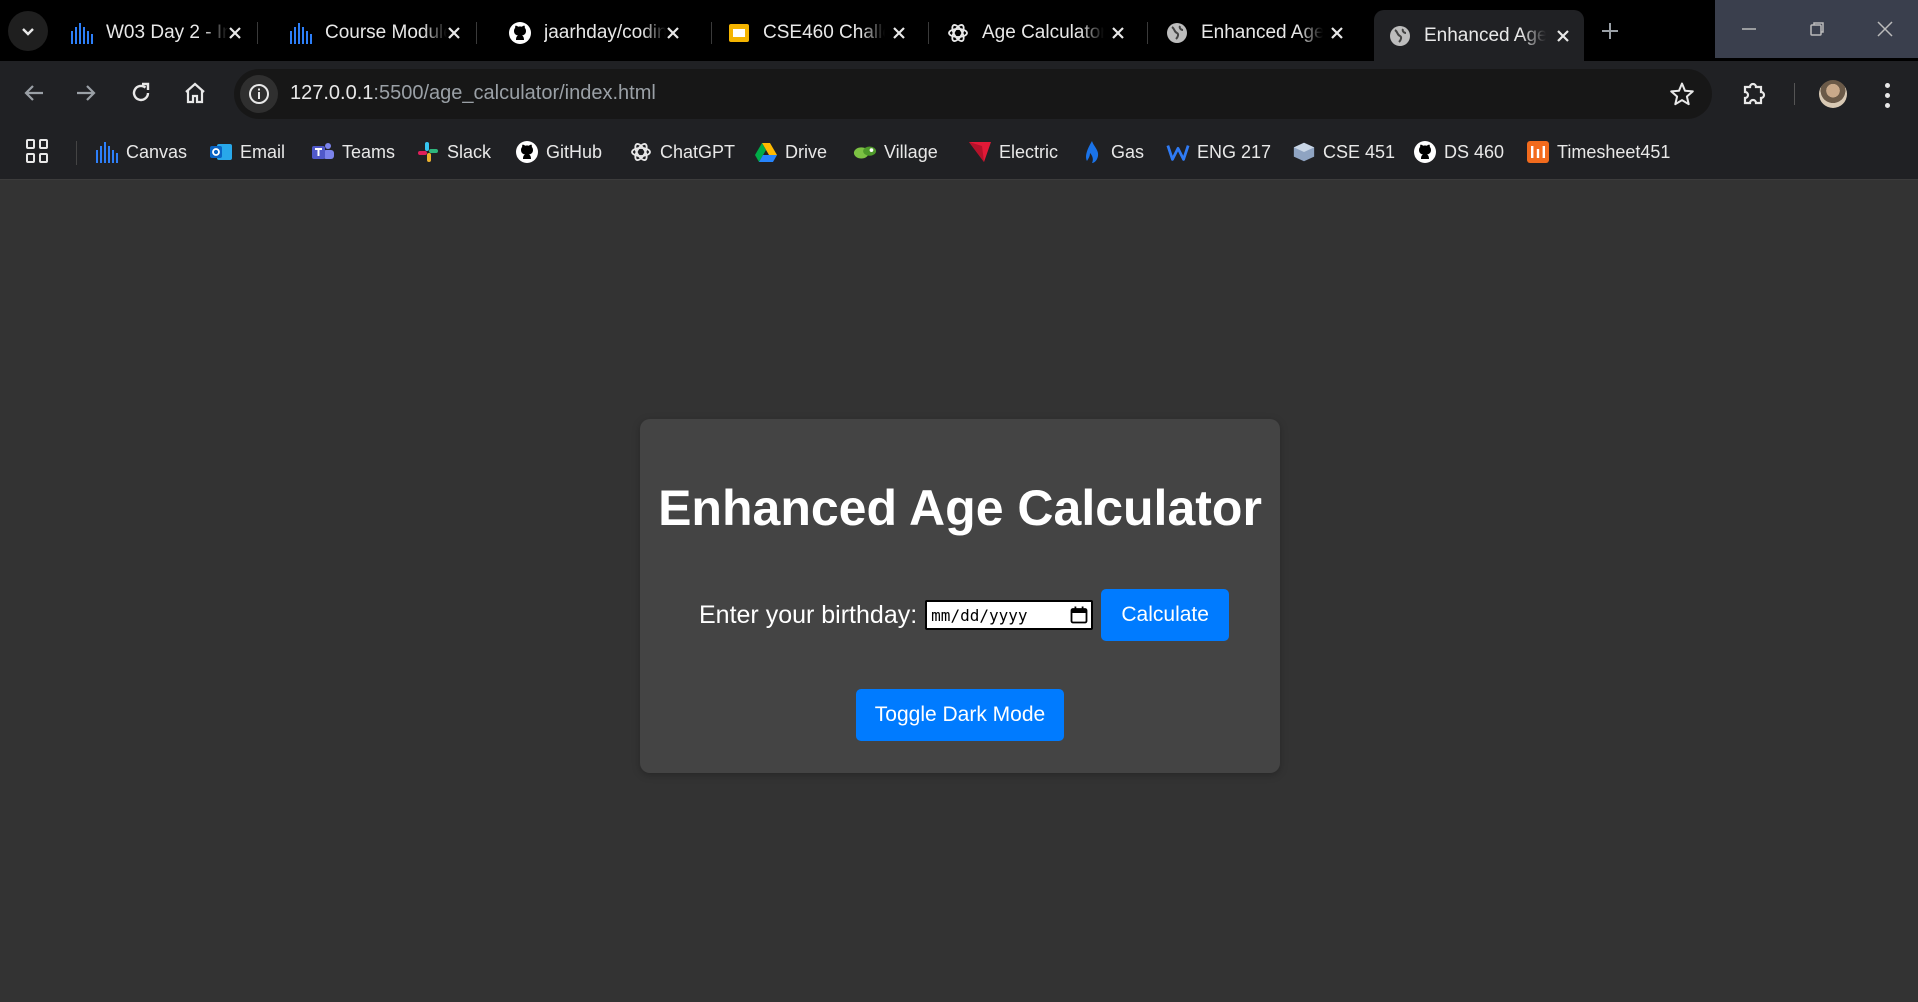 The width and height of the screenshot is (1918, 1002). I want to click on bookmark-label: GitHub, so click(574, 151).